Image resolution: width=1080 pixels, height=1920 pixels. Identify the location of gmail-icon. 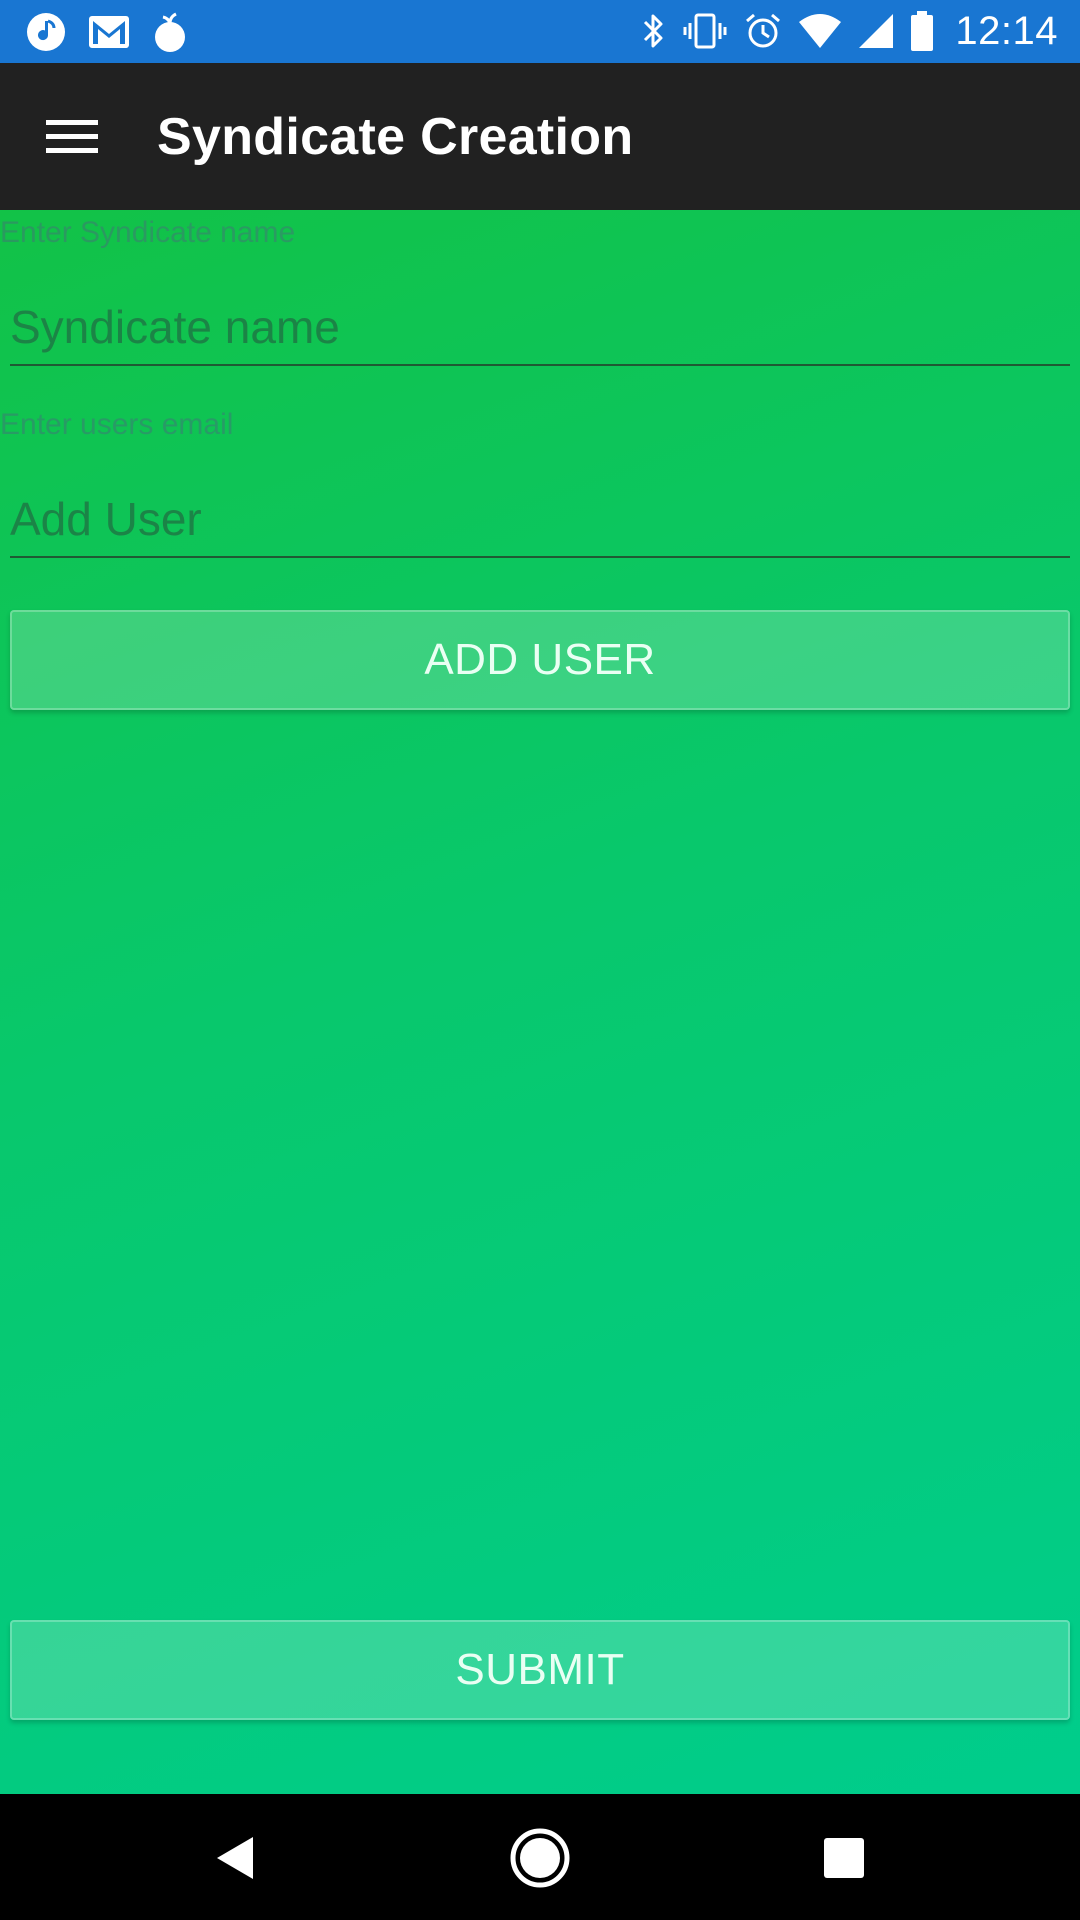
(109, 32).